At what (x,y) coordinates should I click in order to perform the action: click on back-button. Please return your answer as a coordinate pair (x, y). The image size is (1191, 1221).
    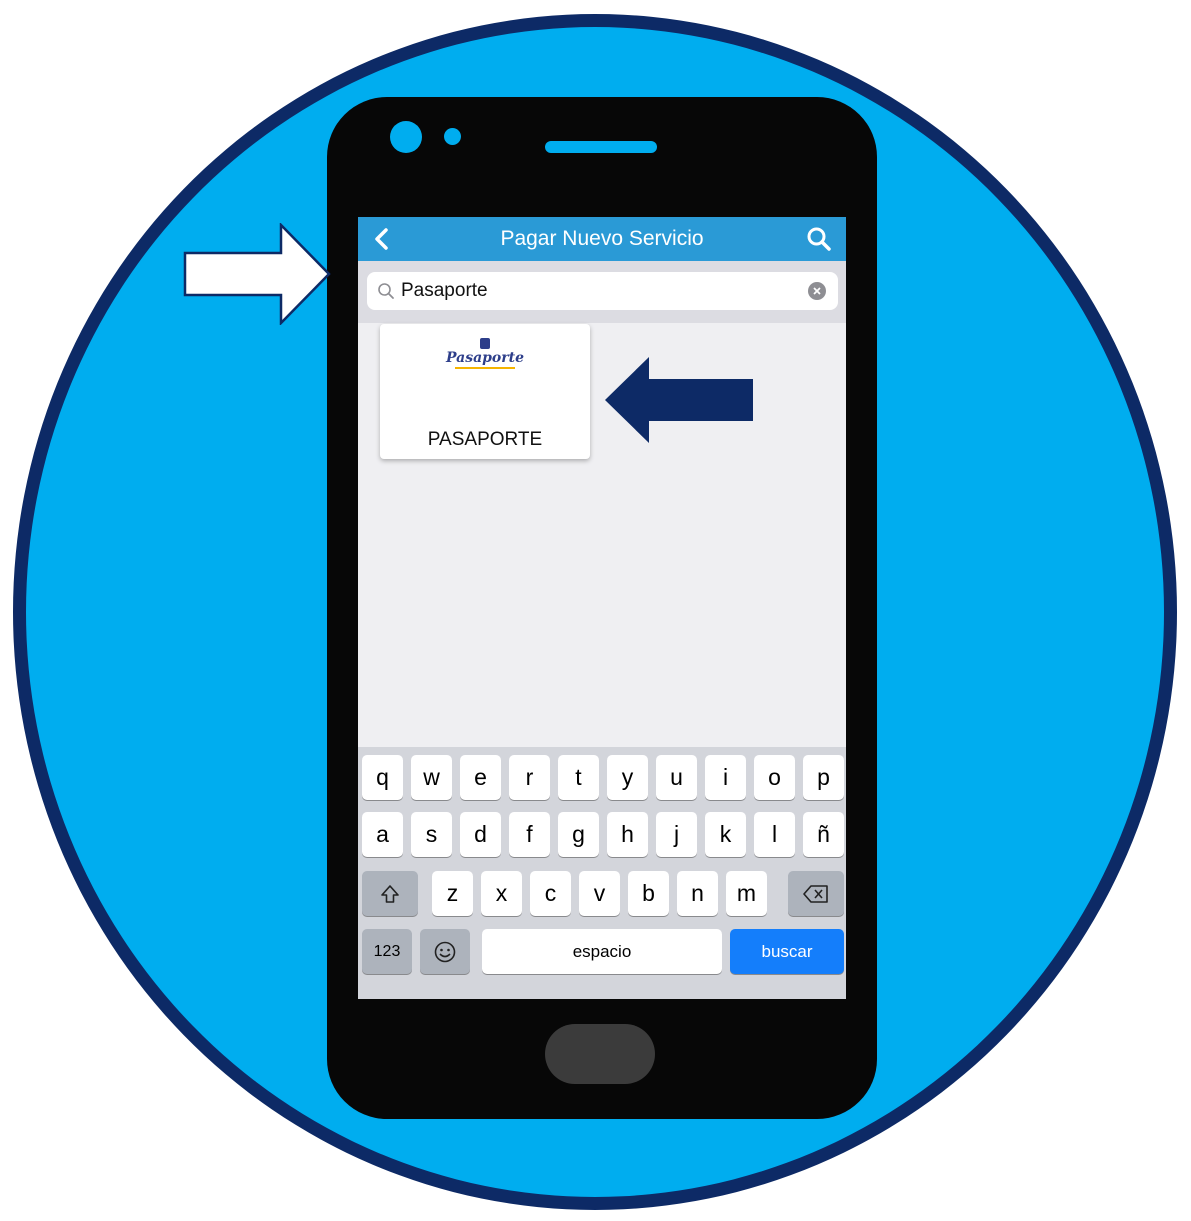
    Looking at the image, I should click on (382, 239).